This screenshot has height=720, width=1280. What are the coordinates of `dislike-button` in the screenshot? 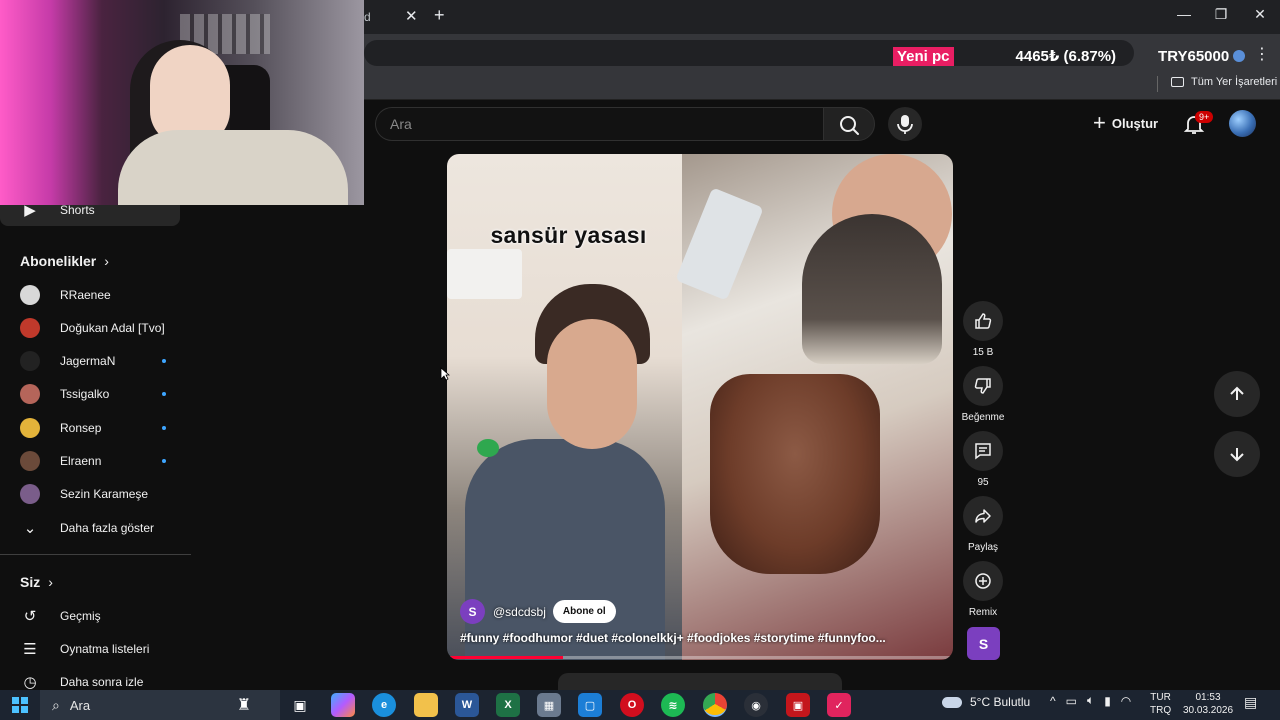 It's located at (983, 386).